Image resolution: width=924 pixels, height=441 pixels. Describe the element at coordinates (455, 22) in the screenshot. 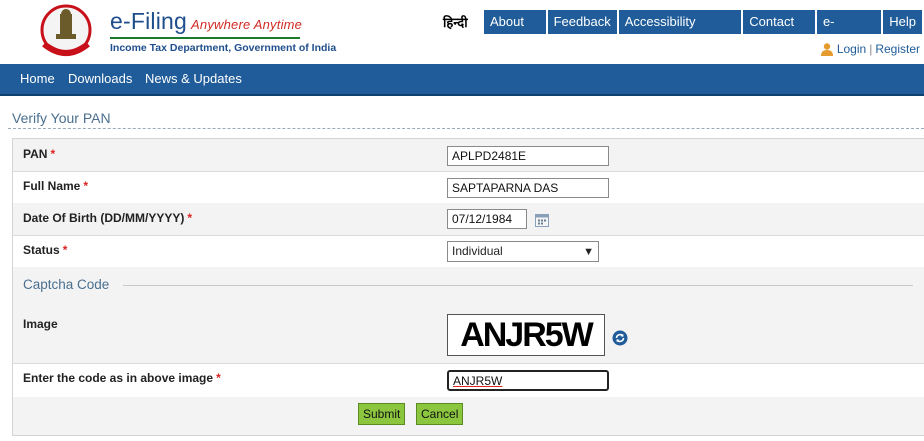

I see `hindi-language-link: हिन्दी` at that location.